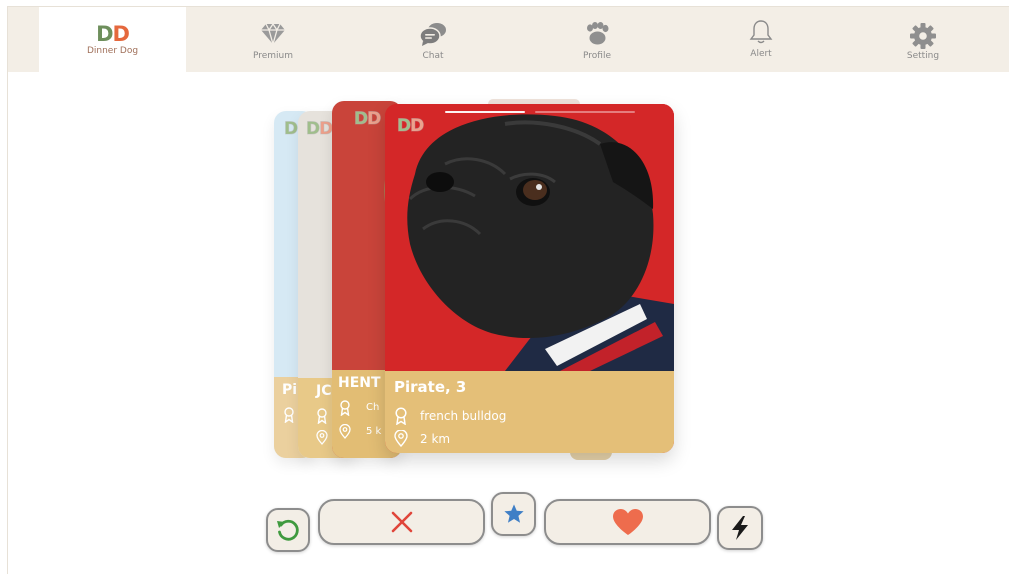 This screenshot has width=1016, height=578. I want to click on pet-distance-row: 2 km, so click(422, 438).